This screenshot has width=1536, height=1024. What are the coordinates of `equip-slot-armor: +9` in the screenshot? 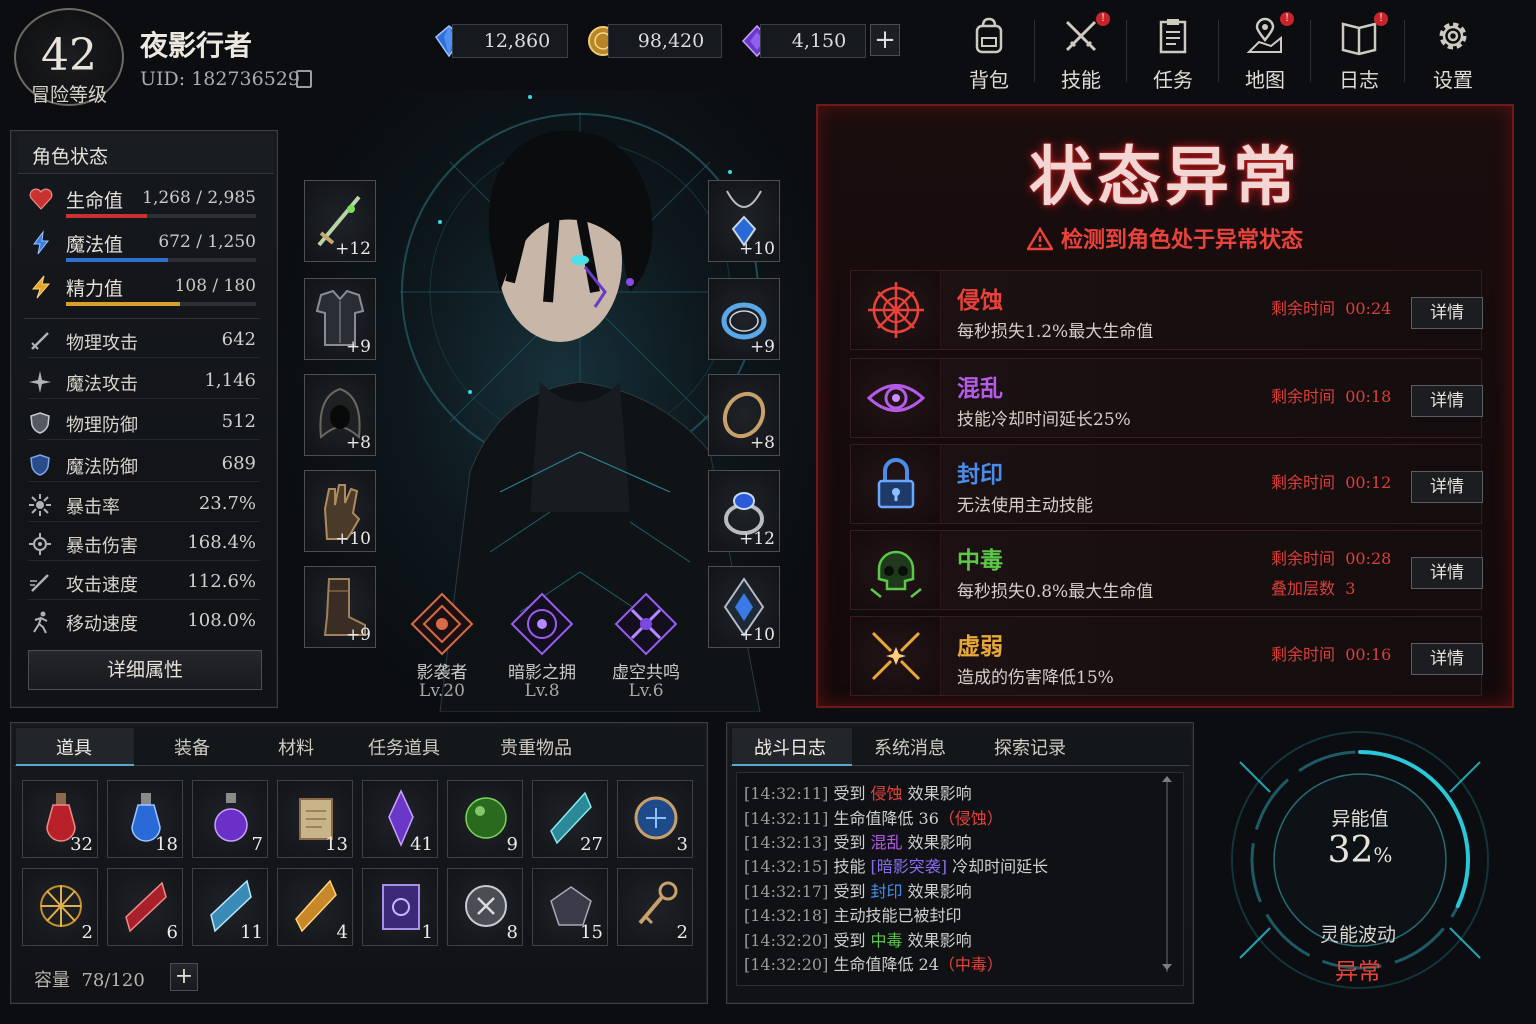 It's located at (340, 319).